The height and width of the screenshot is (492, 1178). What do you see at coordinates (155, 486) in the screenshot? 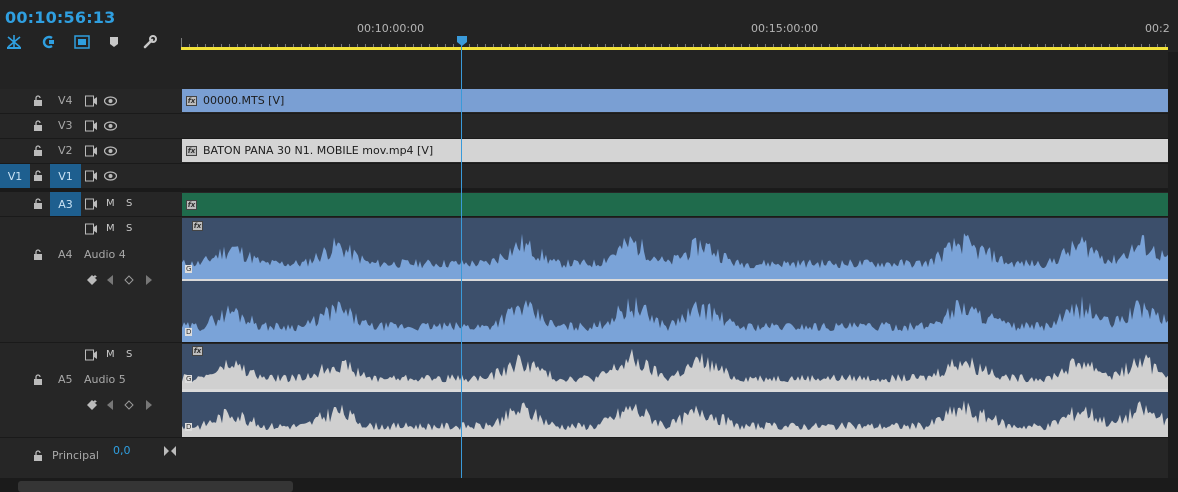
I see `horizontal-scrollbar-thumb` at bounding box center [155, 486].